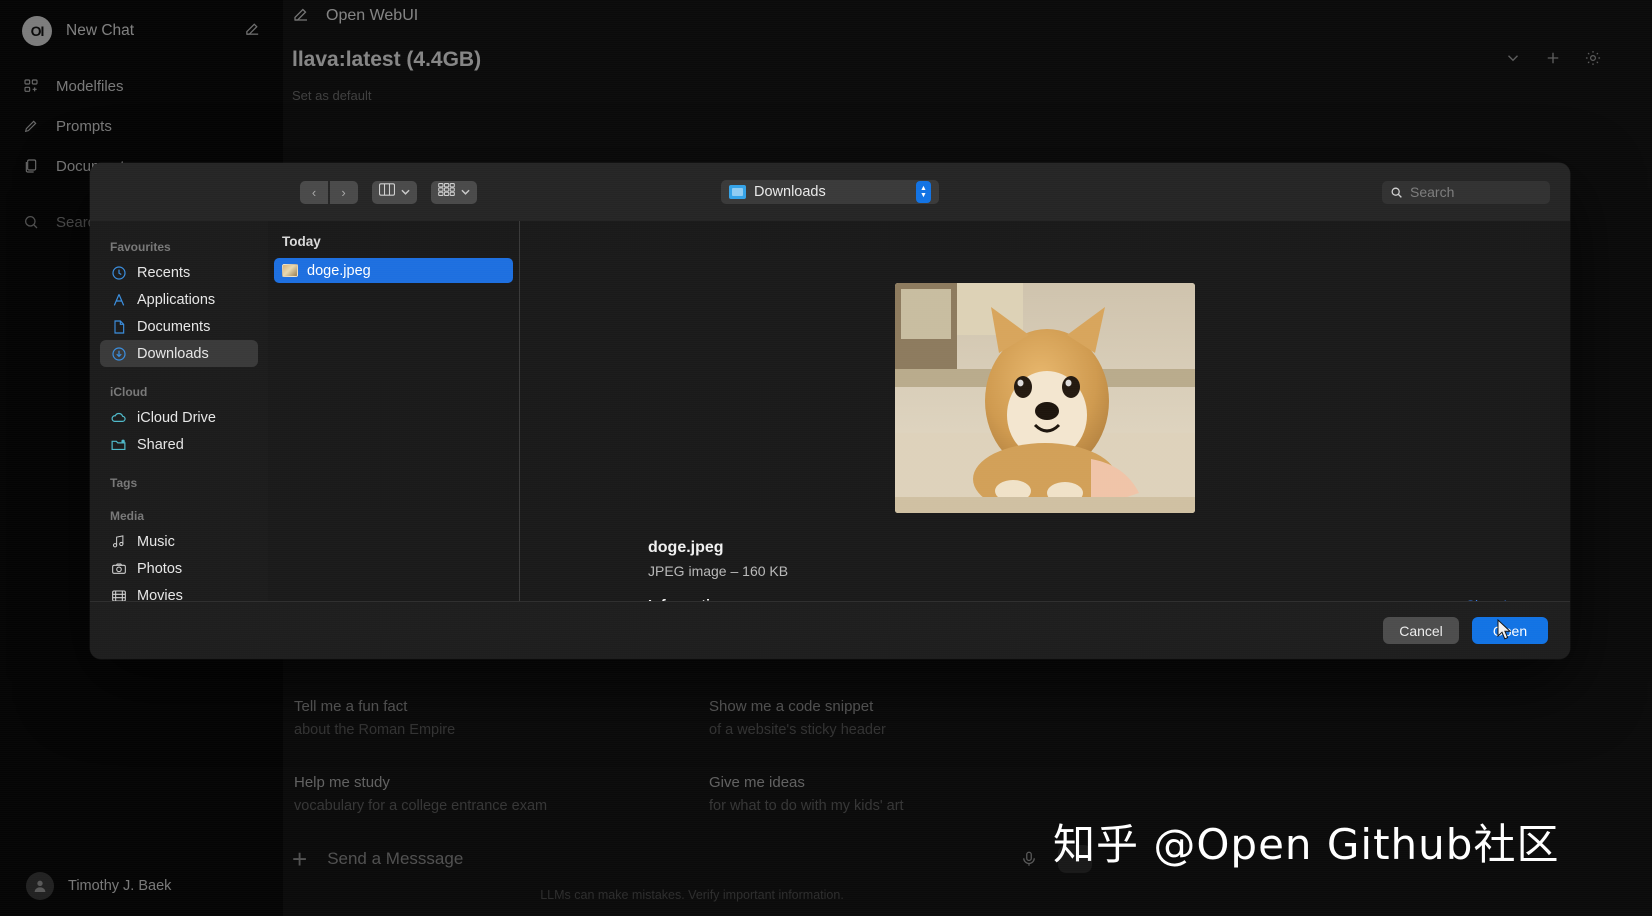 This screenshot has height=916, width=1652. What do you see at coordinates (446, 192) in the screenshot?
I see `grid-view-icon` at bounding box center [446, 192].